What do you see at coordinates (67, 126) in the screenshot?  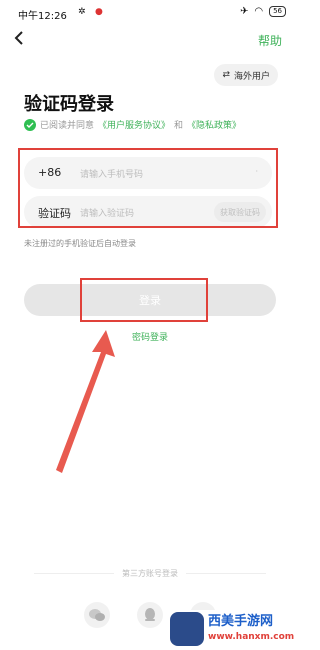 I see `agreement-prefix: 已阅读并同意` at bounding box center [67, 126].